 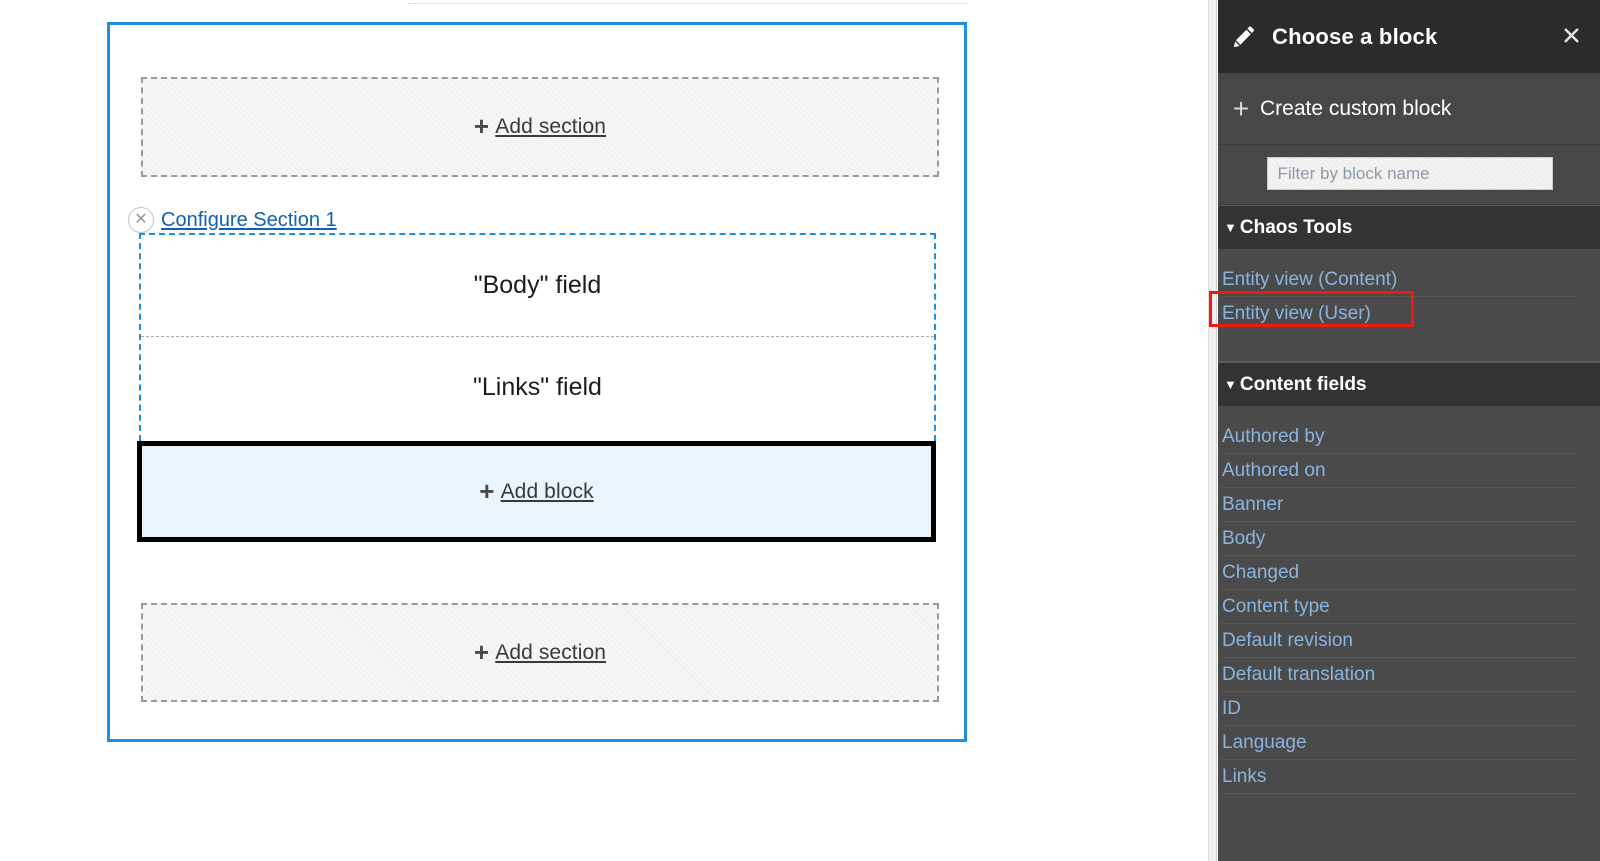 I want to click on add-section-top-button: + Add section, so click(x=540, y=127).